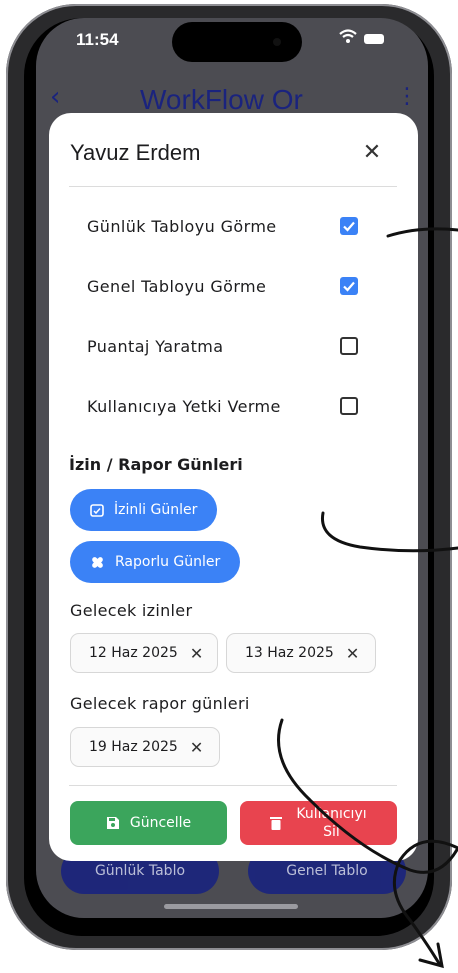 The height and width of the screenshot is (973, 458). What do you see at coordinates (133, 747) in the screenshot?
I see `chip-label: 19 Haz 2025` at bounding box center [133, 747].